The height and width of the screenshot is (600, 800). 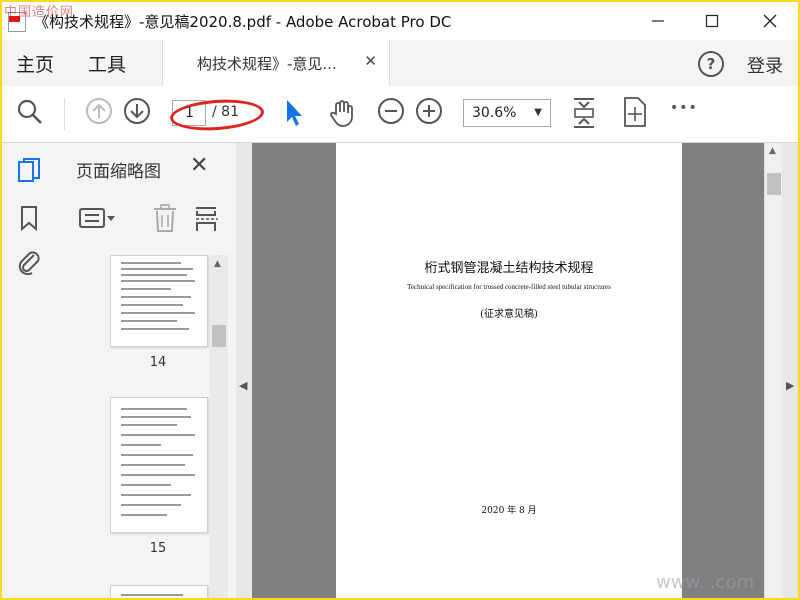 I want to click on document-tab: 构技术规程》-意见... ✕, so click(x=276, y=63).